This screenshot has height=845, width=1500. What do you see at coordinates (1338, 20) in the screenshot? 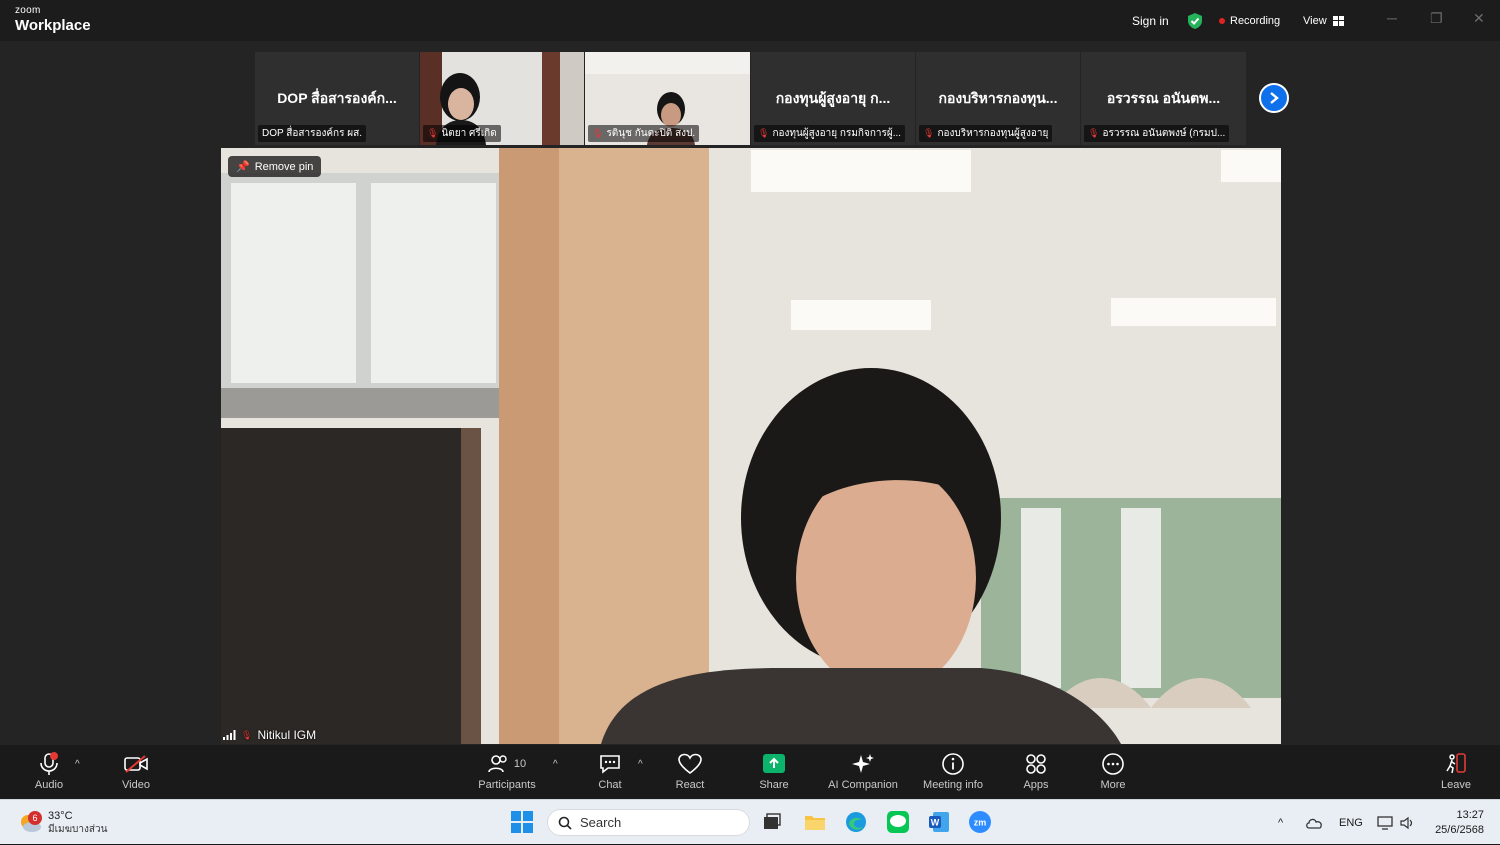
I see `grid-icon` at bounding box center [1338, 20].